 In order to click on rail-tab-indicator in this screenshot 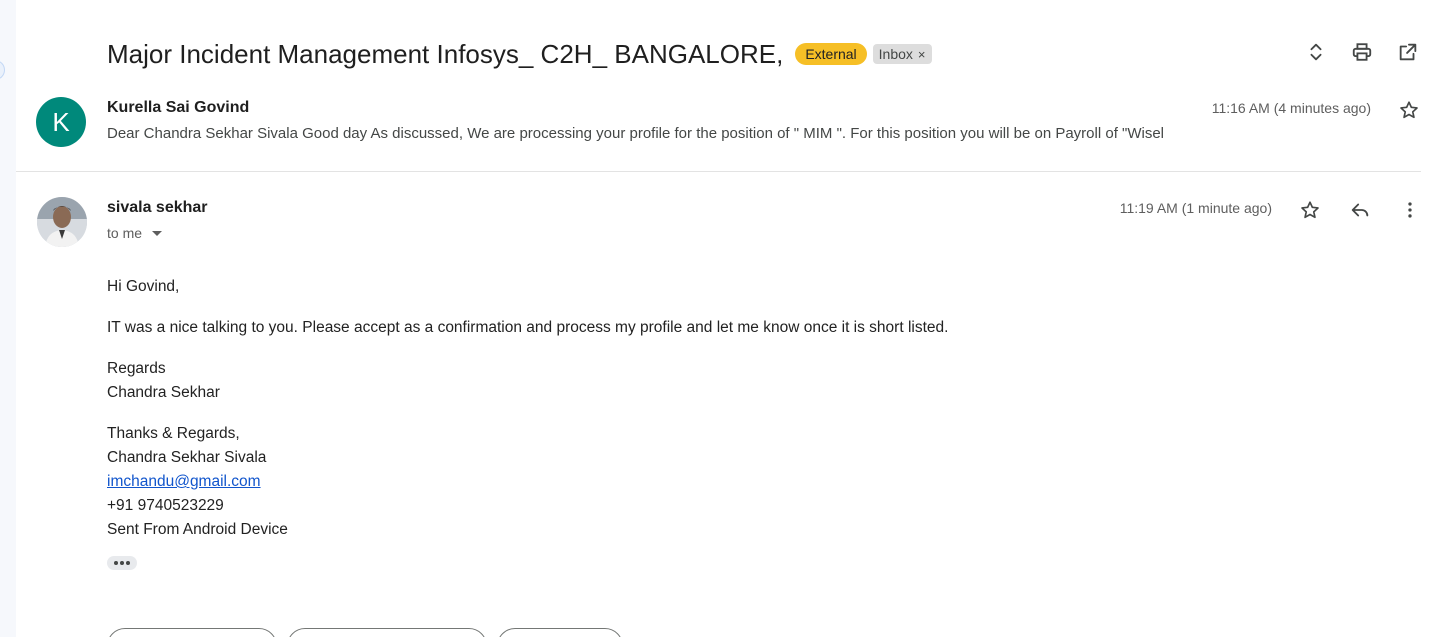, I will do `click(2, 70)`.